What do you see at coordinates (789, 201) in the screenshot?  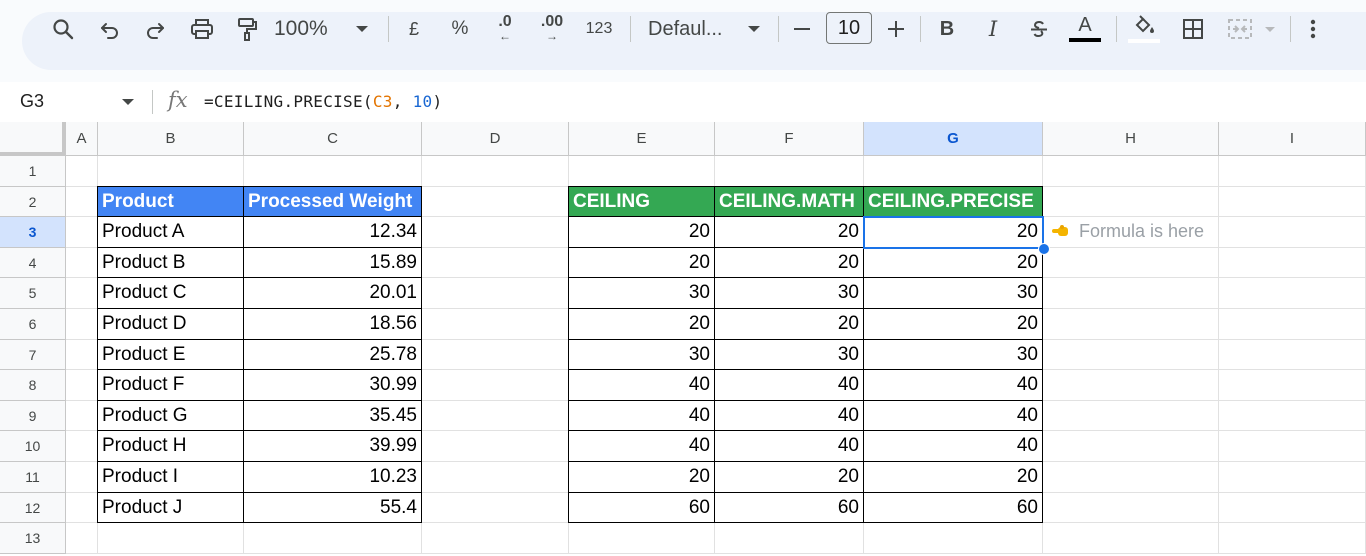 I see `table2-header-cell: CEILING.MATH` at bounding box center [789, 201].